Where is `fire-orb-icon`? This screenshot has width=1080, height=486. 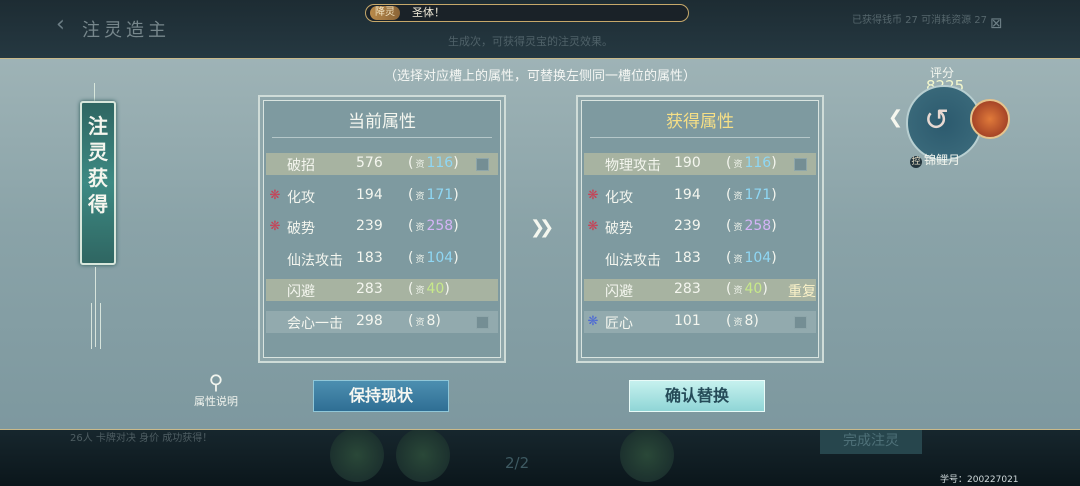
fire-orb-icon is located at coordinates (990, 119).